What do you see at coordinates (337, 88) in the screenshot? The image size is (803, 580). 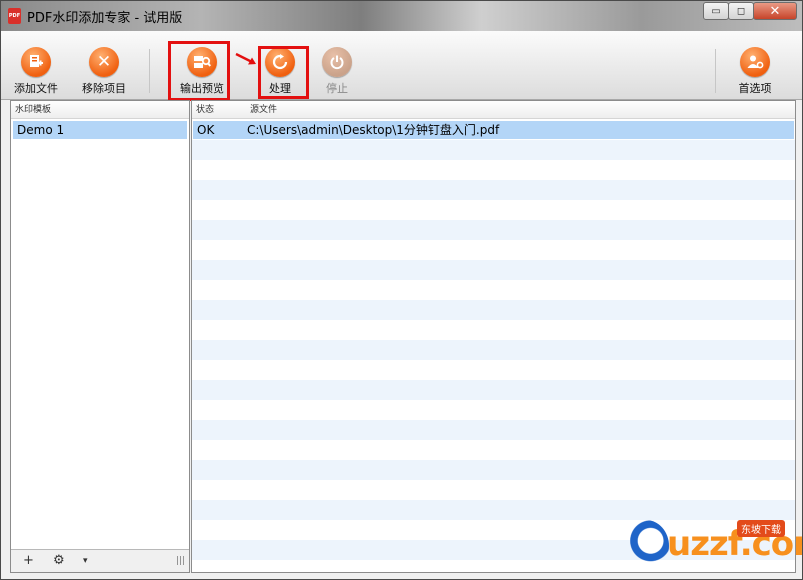 I see `stop-label: 停止` at bounding box center [337, 88].